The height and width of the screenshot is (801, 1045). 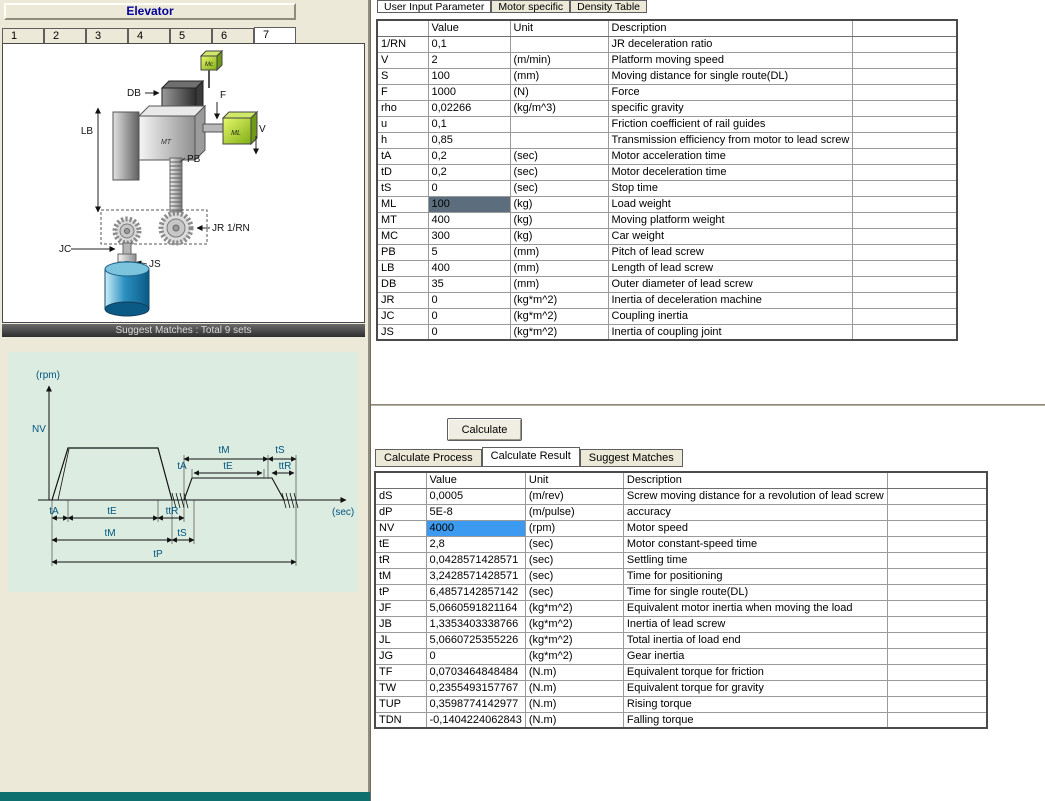 What do you see at coordinates (531, 6) in the screenshot?
I see `param-tab-motor-specific: Motor specific` at bounding box center [531, 6].